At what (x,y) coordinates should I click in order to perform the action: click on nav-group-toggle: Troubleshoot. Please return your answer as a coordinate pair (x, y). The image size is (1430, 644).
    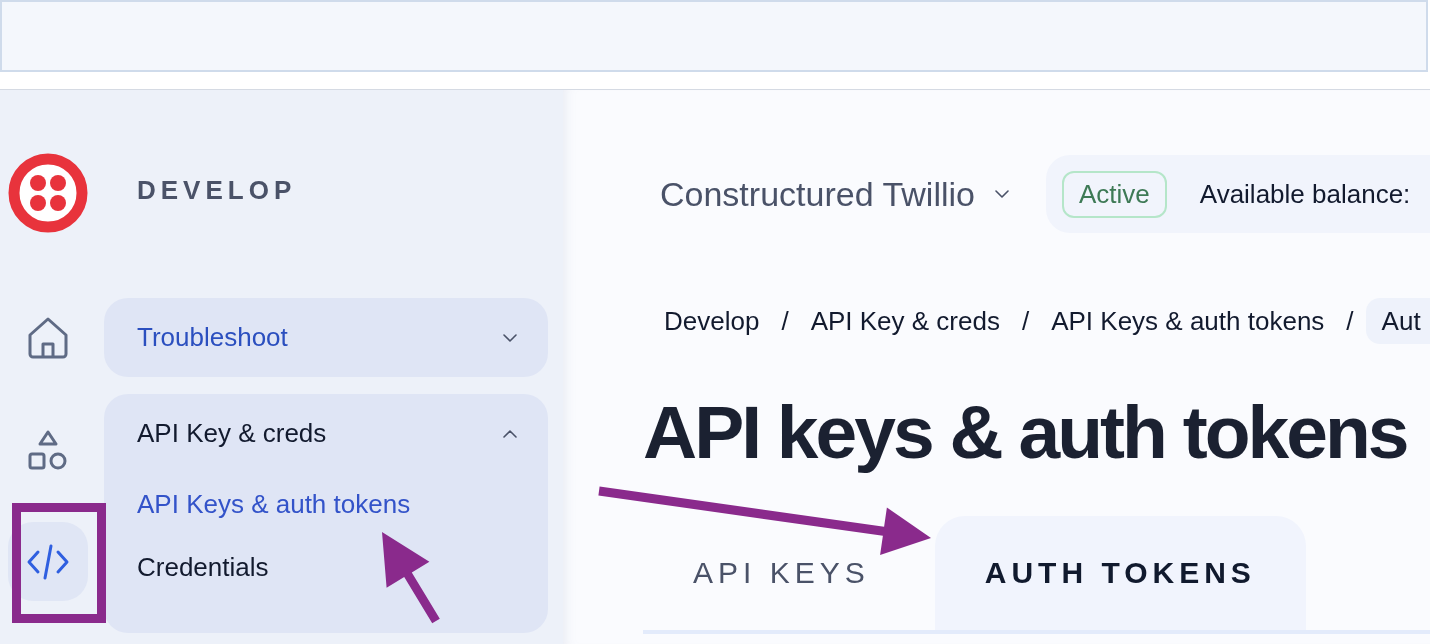
    Looking at the image, I should click on (326, 337).